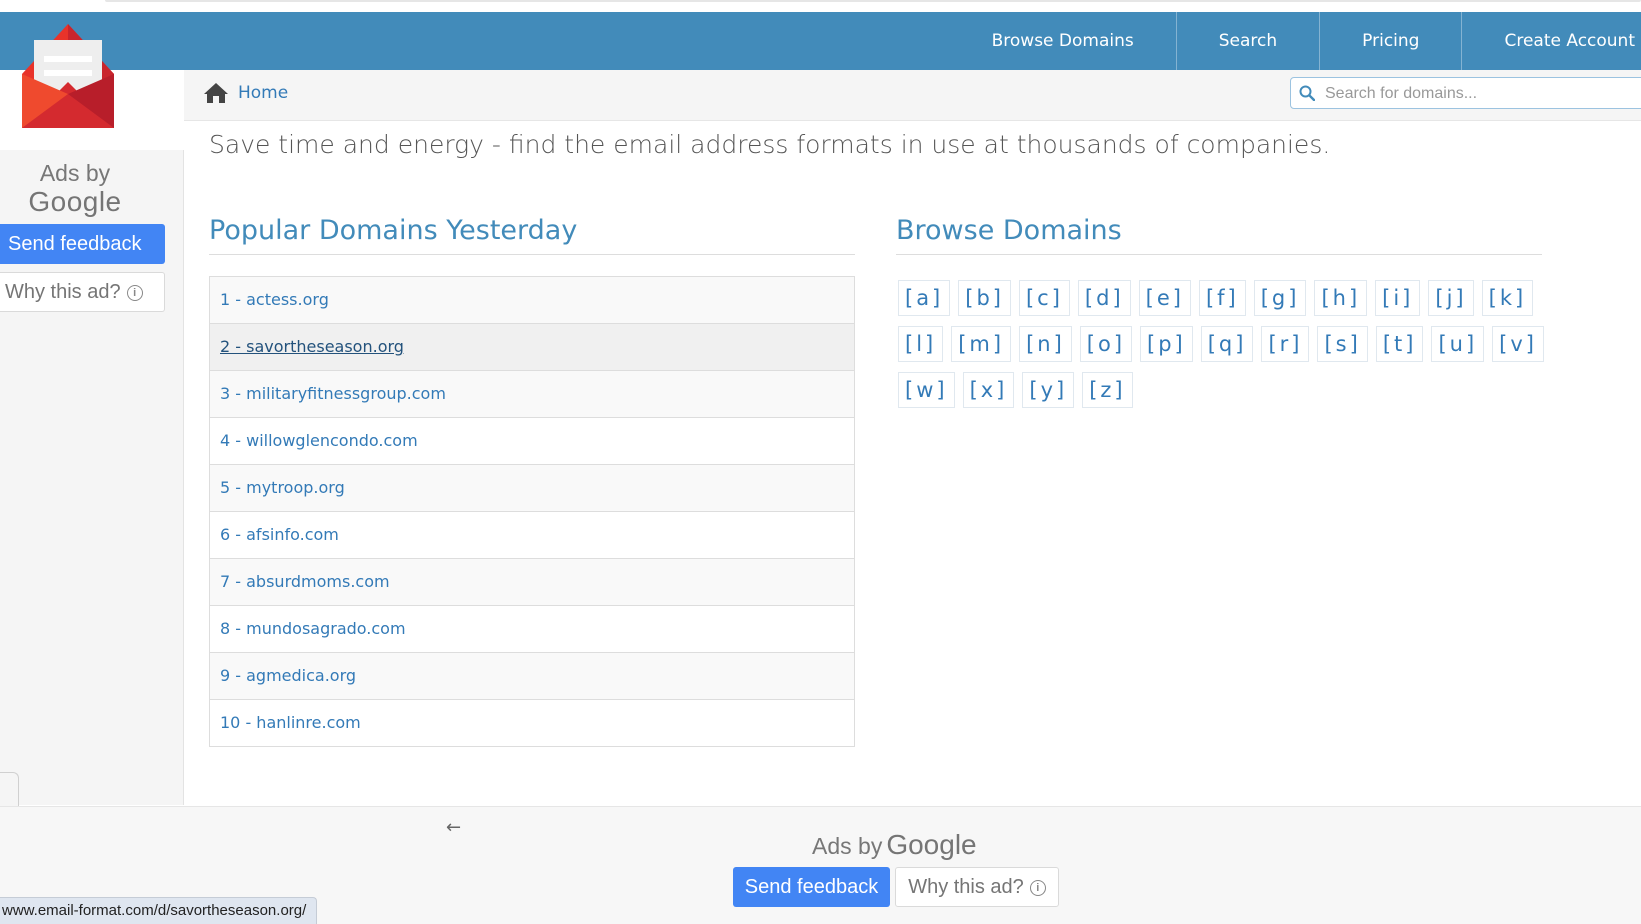  Describe the element at coordinates (532, 675) in the screenshot. I see `domain-link: 9 - agmedica.org` at that location.